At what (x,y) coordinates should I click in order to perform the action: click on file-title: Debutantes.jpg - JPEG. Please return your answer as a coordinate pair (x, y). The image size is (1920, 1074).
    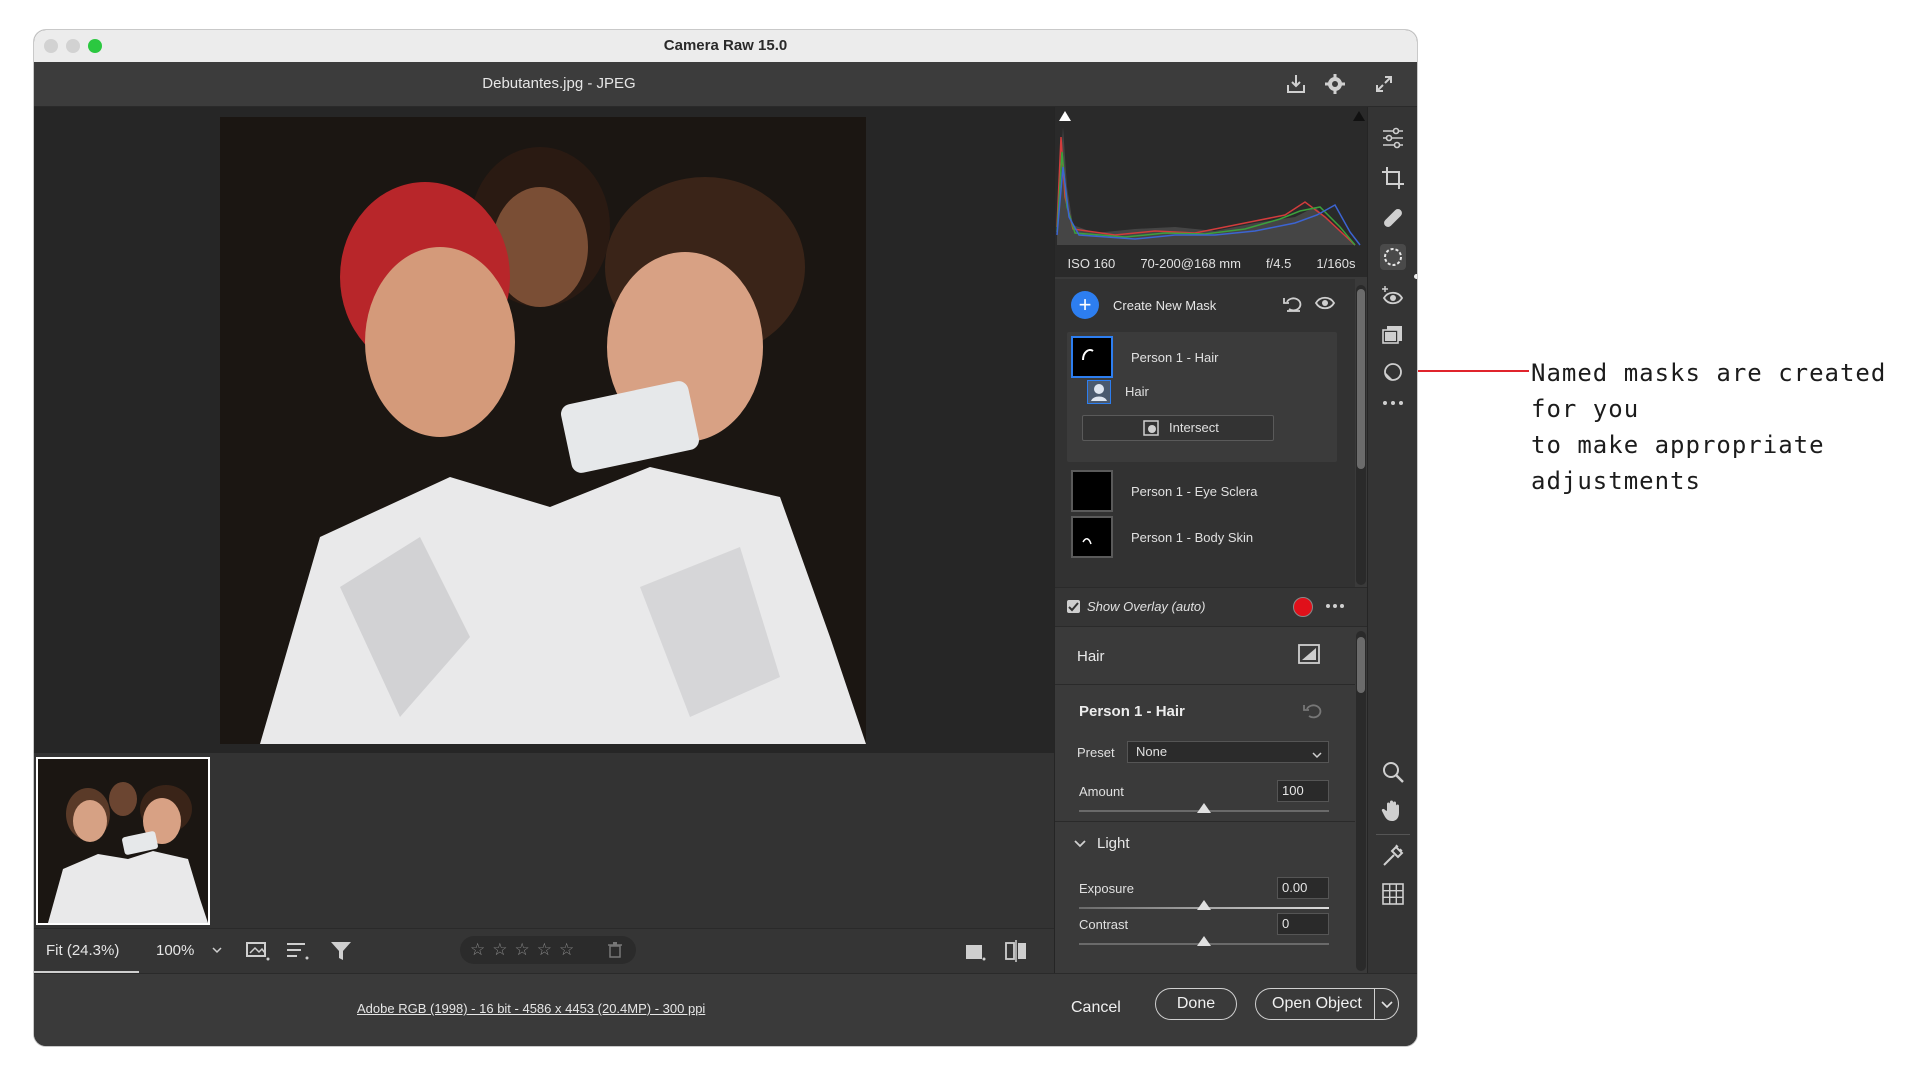
    Looking at the image, I should click on (559, 83).